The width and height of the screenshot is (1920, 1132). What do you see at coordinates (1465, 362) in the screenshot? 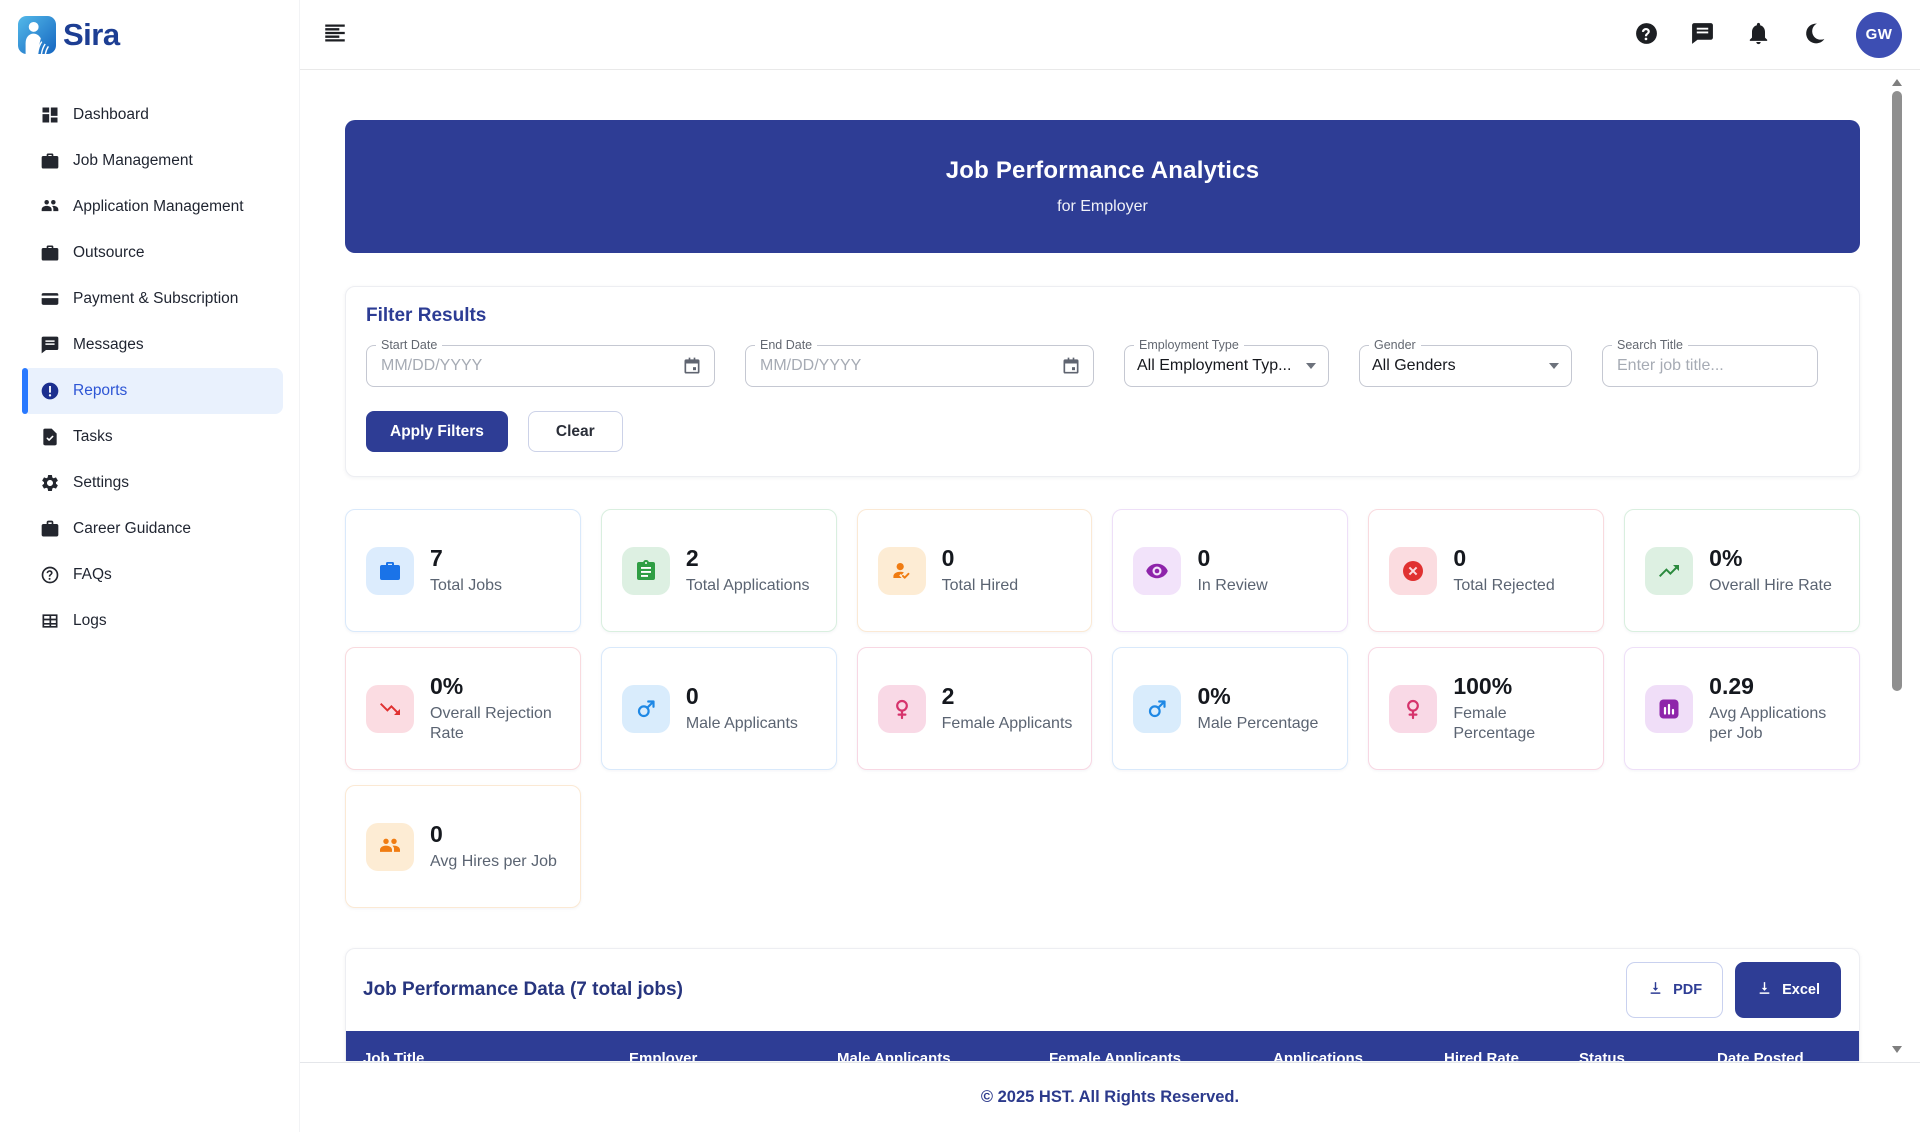
I see `gender-select: Gender All Genders` at bounding box center [1465, 362].